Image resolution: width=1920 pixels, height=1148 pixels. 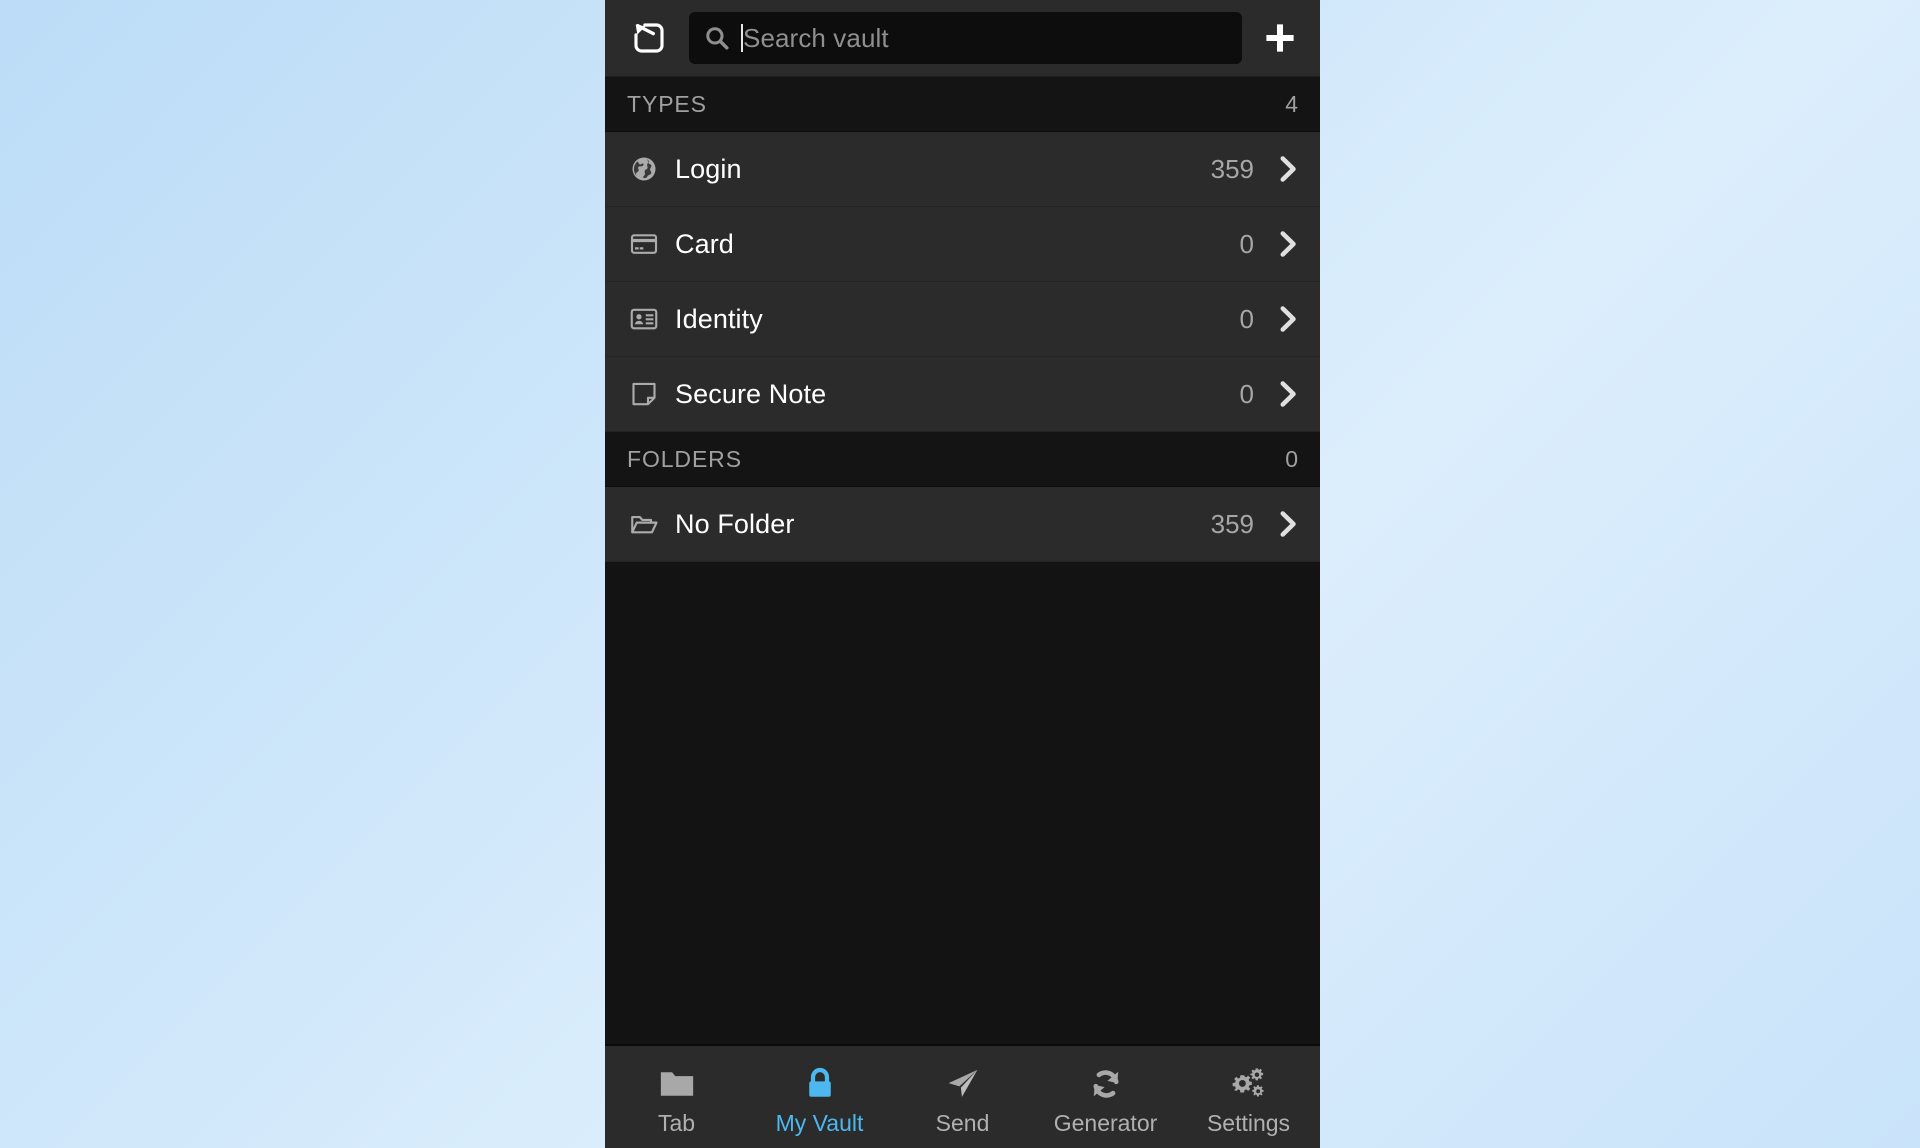 I want to click on refresh-icon, so click(x=1106, y=1084).